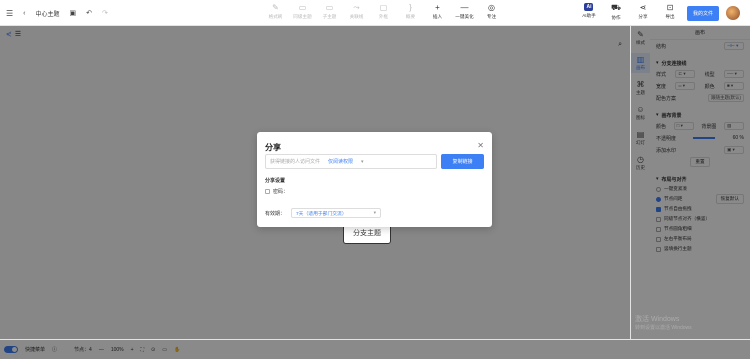  What do you see at coordinates (329, 7) in the screenshot?
I see `child-topic-icon: ▭` at bounding box center [329, 7].